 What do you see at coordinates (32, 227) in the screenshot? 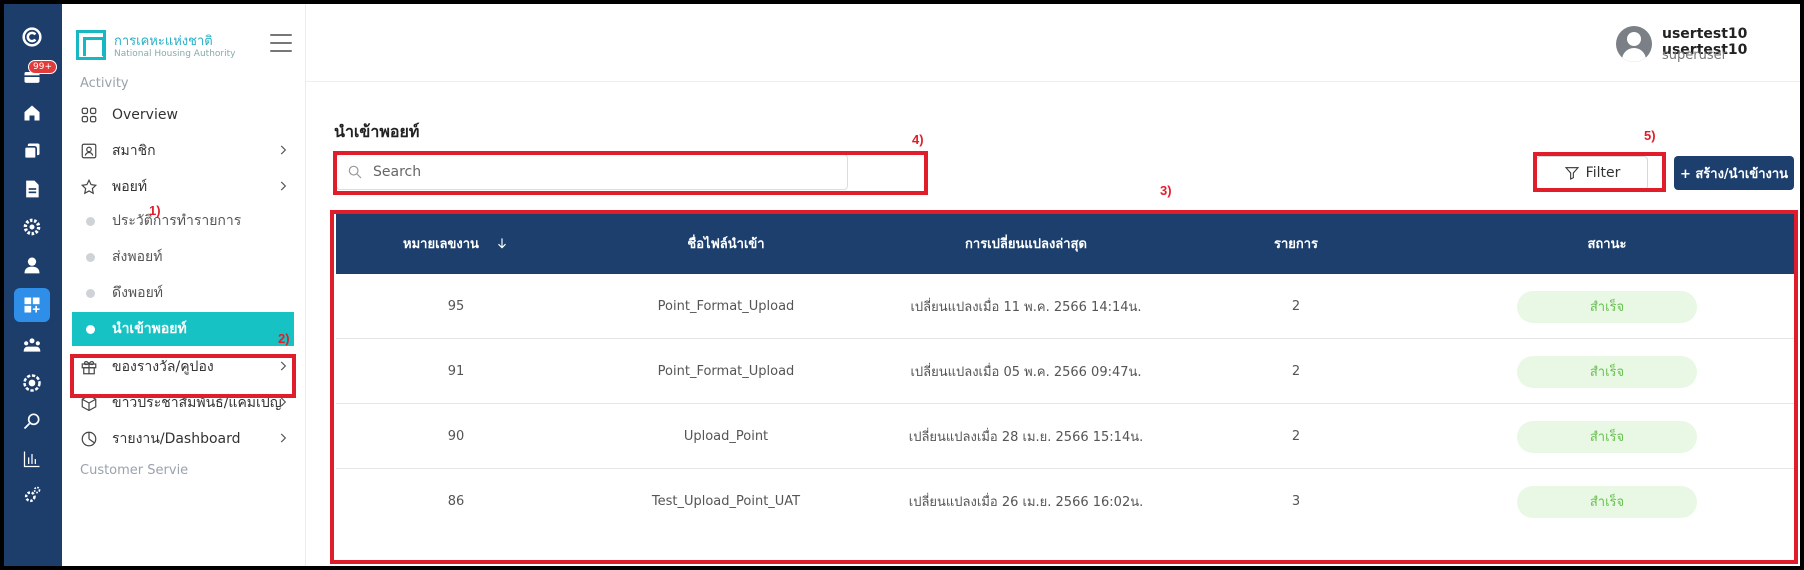
I see `settings-icon` at bounding box center [32, 227].